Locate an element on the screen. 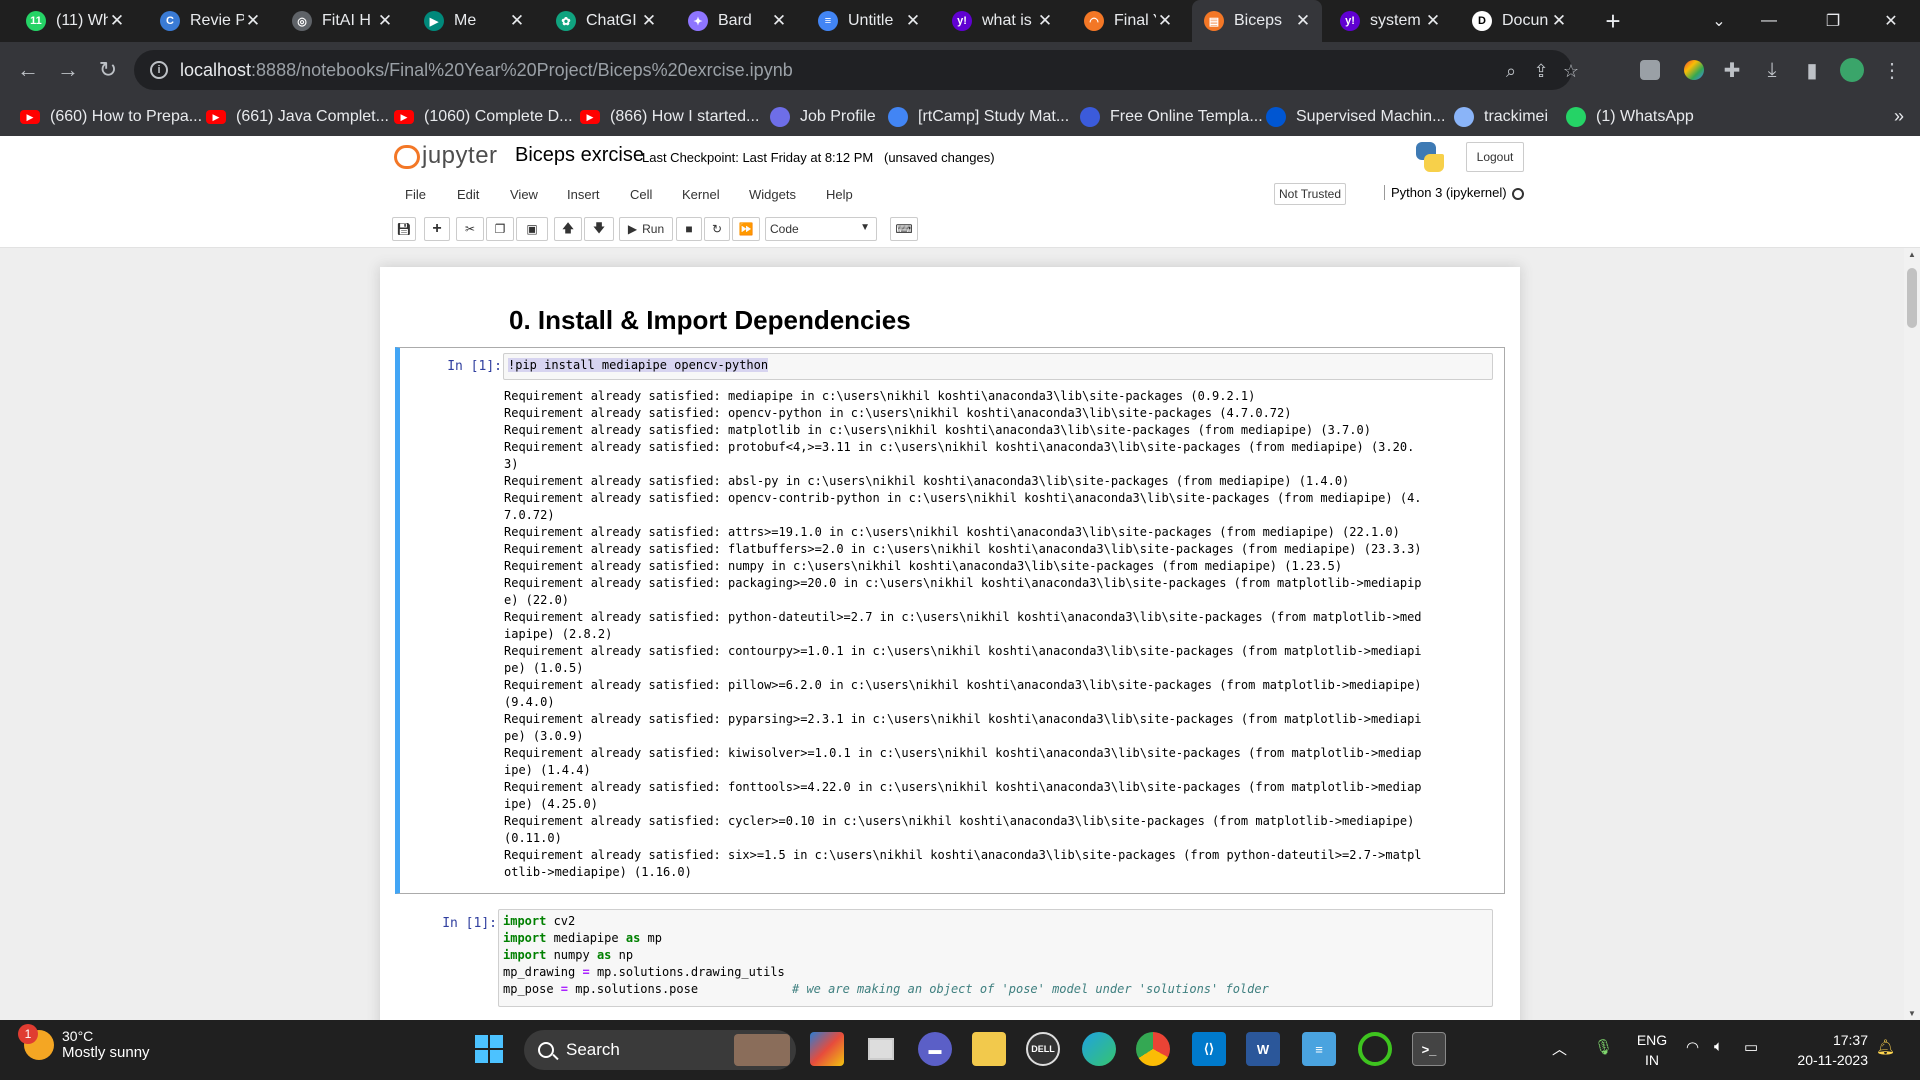 Image resolution: width=1920 pixels, height=1080 pixels. notification-bell-icon: 🔔︎ is located at coordinates (1885, 1047).